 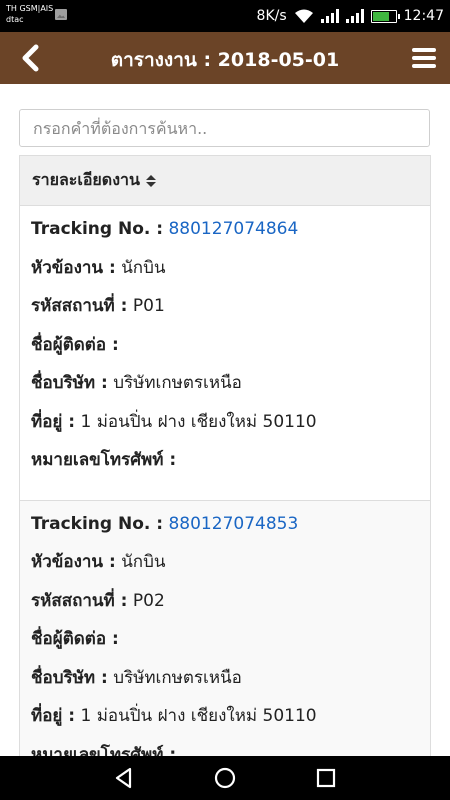 I want to click on tracking-link: 880127074864, so click(x=233, y=229).